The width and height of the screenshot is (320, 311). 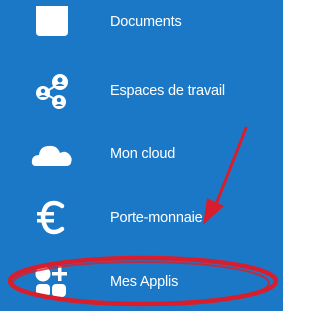 I want to click on menu-item-label: Mes Applis, so click(x=144, y=282).